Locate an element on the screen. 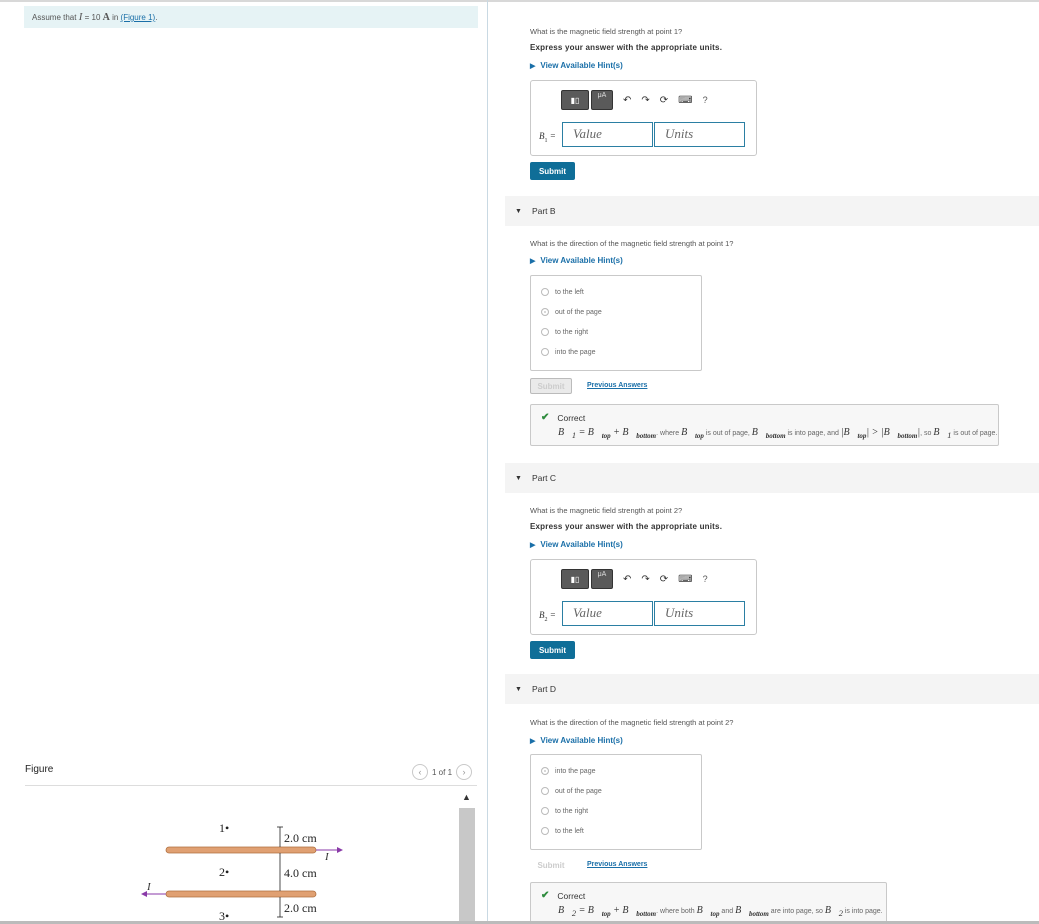 This screenshot has height=924, width=1039. check-icon: ✔ is located at coordinates (545, 895).